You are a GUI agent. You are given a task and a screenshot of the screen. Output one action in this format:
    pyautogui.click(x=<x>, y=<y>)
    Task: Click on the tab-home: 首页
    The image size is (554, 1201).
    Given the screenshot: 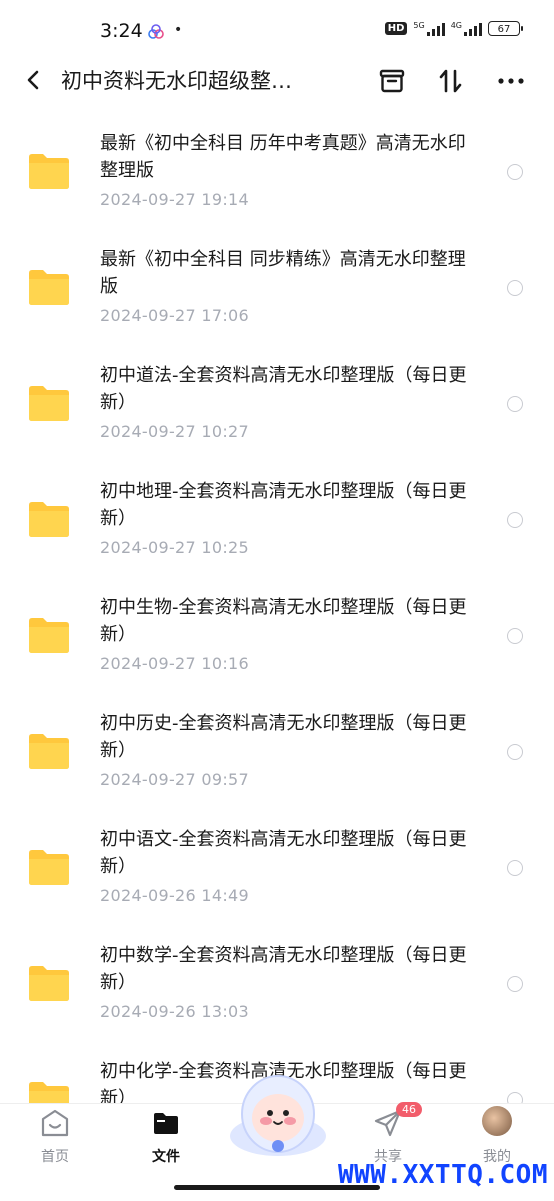 What is the action you would take?
    pyautogui.click(x=55, y=1139)
    